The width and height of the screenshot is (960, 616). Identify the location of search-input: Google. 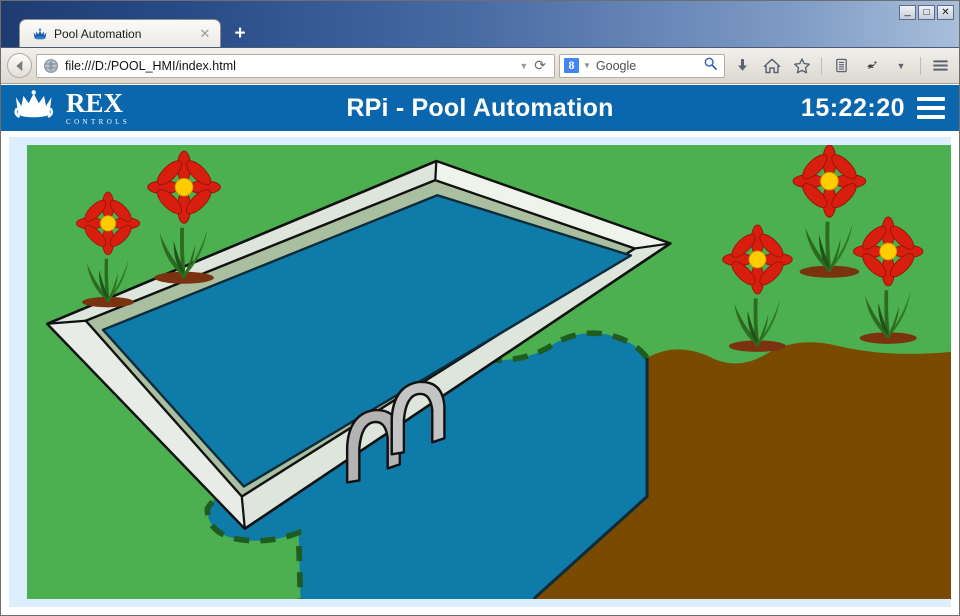
(649, 66).